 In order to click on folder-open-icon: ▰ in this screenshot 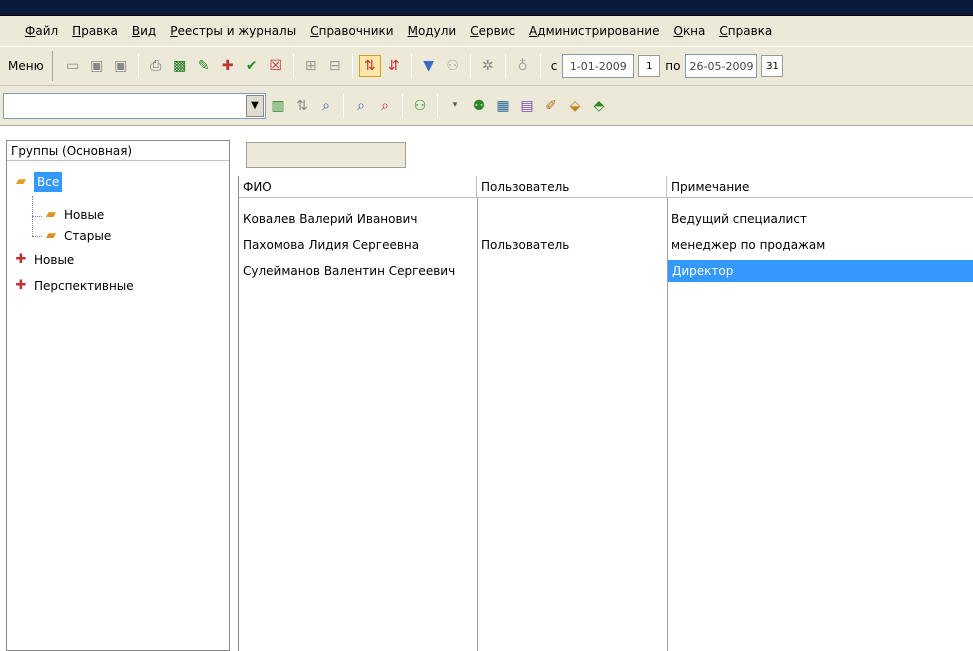, I will do `click(21, 181)`.